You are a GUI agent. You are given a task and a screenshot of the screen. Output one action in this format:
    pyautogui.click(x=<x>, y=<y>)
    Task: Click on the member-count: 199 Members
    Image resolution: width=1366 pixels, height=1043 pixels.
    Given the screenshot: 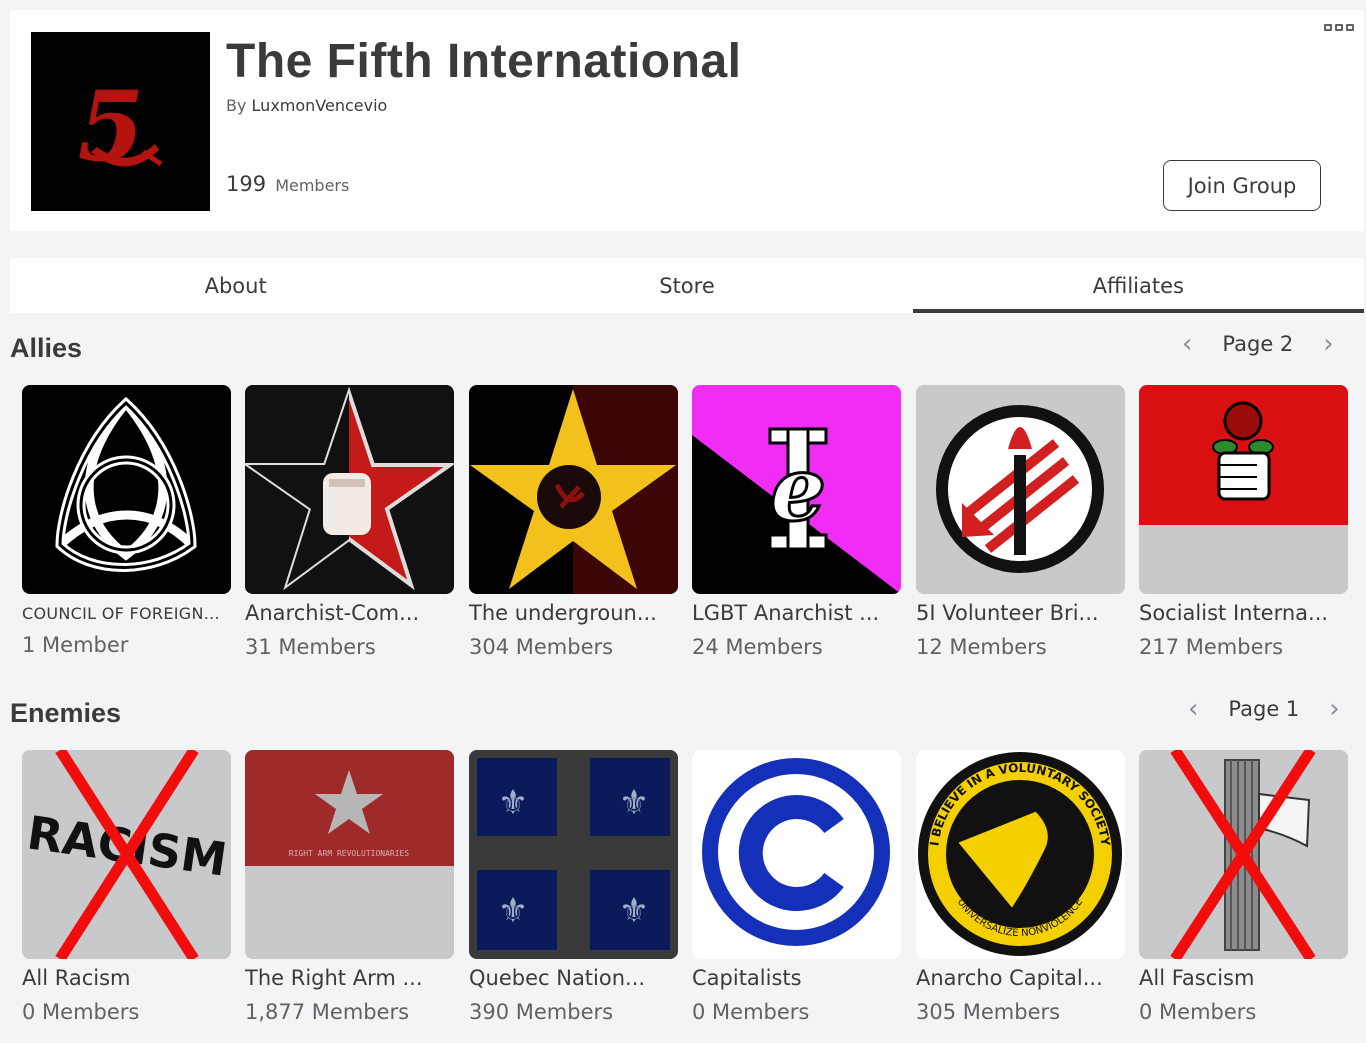 What is the action you would take?
    pyautogui.click(x=287, y=184)
    